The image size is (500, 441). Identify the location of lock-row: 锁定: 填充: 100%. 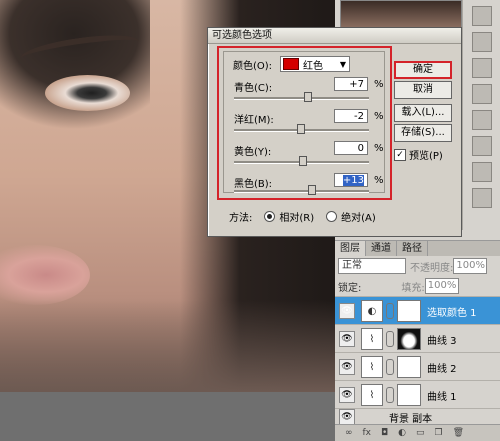
(417, 286).